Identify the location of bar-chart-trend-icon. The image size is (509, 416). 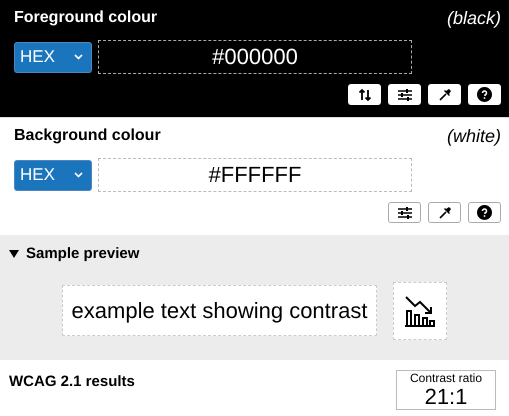
(420, 310).